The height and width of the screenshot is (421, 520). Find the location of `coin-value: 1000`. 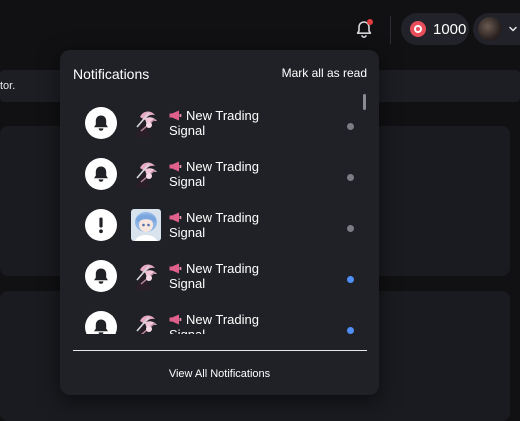

coin-value: 1000 is located at coordinates (450, 29).